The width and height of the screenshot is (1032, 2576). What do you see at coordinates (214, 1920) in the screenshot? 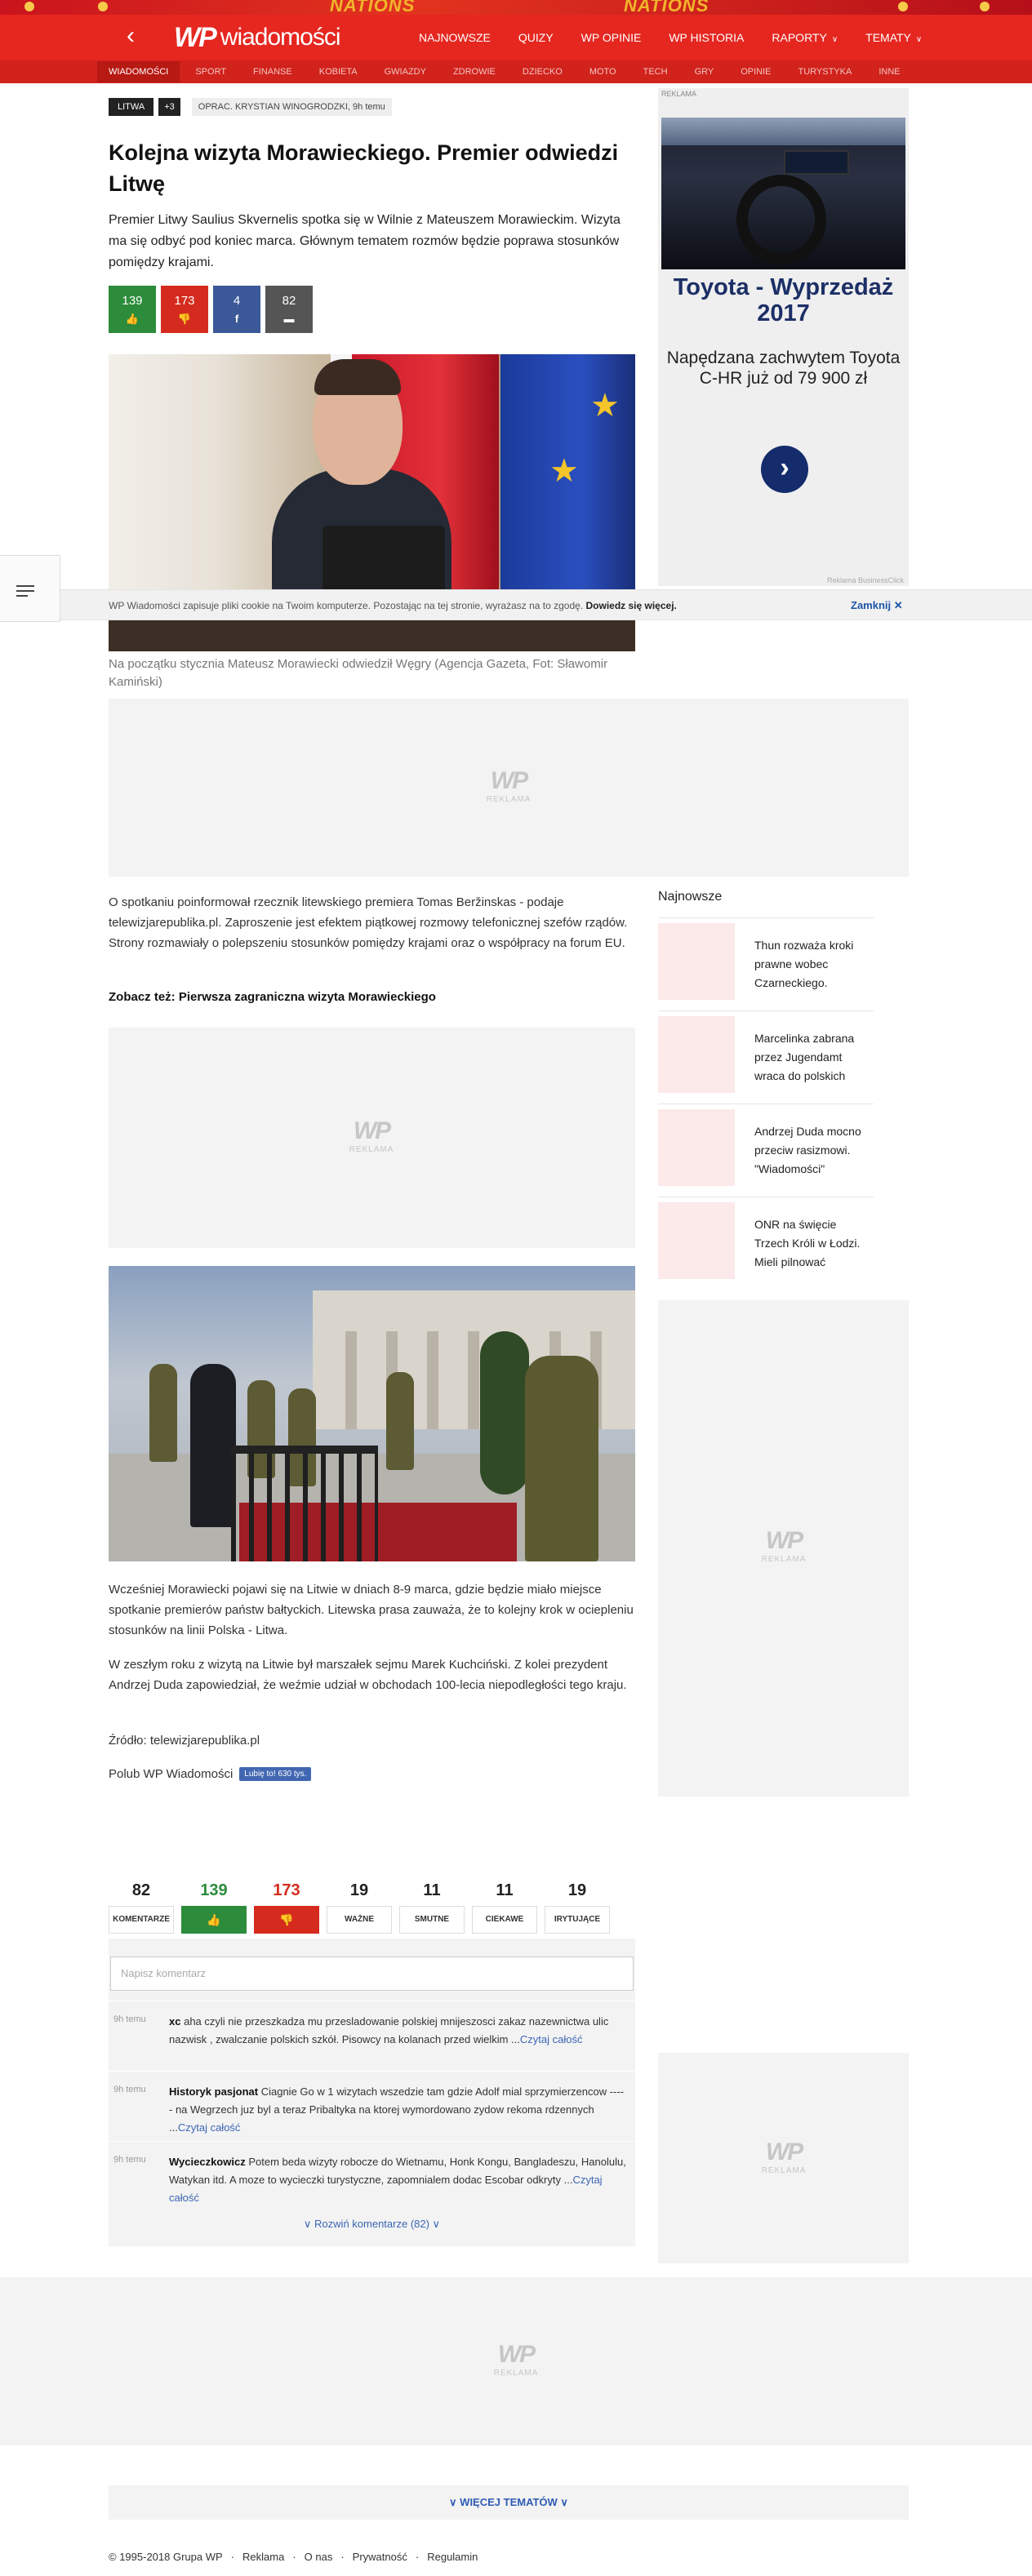
I see `thumbs-up-icon: 👍` at bounding box center [214, 1920].